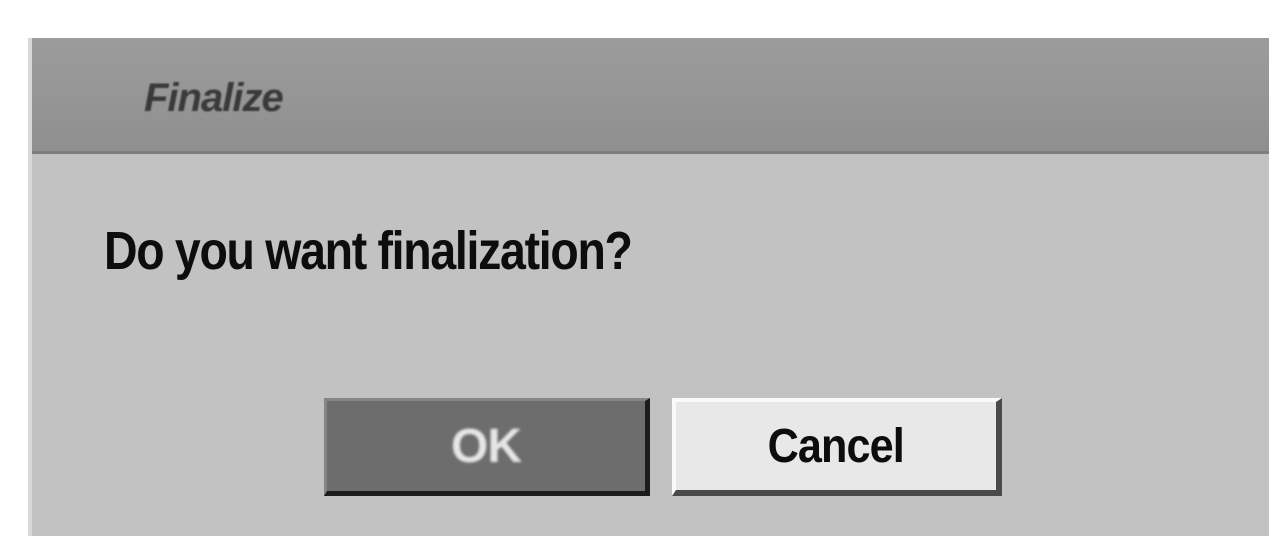  I want to click on cancel-button: Cancel, so click(837, 447).